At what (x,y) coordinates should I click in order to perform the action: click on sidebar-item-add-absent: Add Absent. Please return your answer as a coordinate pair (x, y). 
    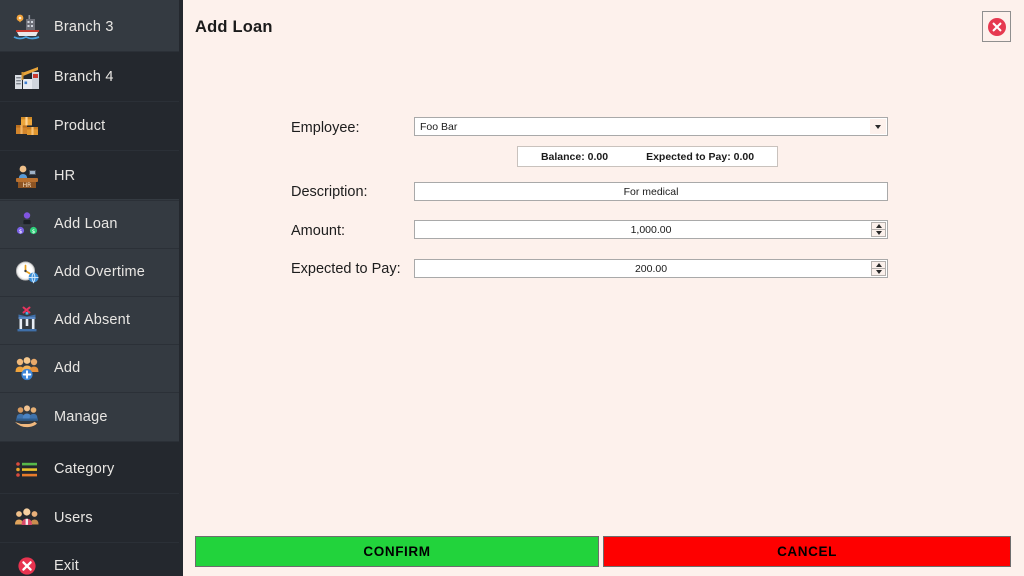
    Looking at the image, I should click on (89, 319).